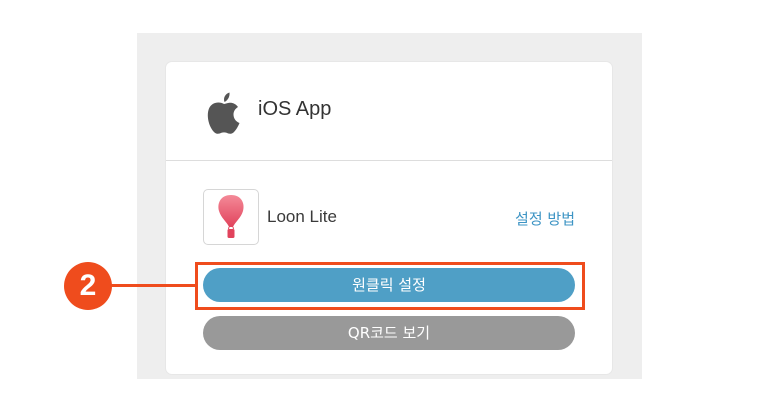 This screenshot has width=768, height=412. Describe the element at coordinates (302, 216) in the screenshot. I see `app-name: Loon Lite` at that location.